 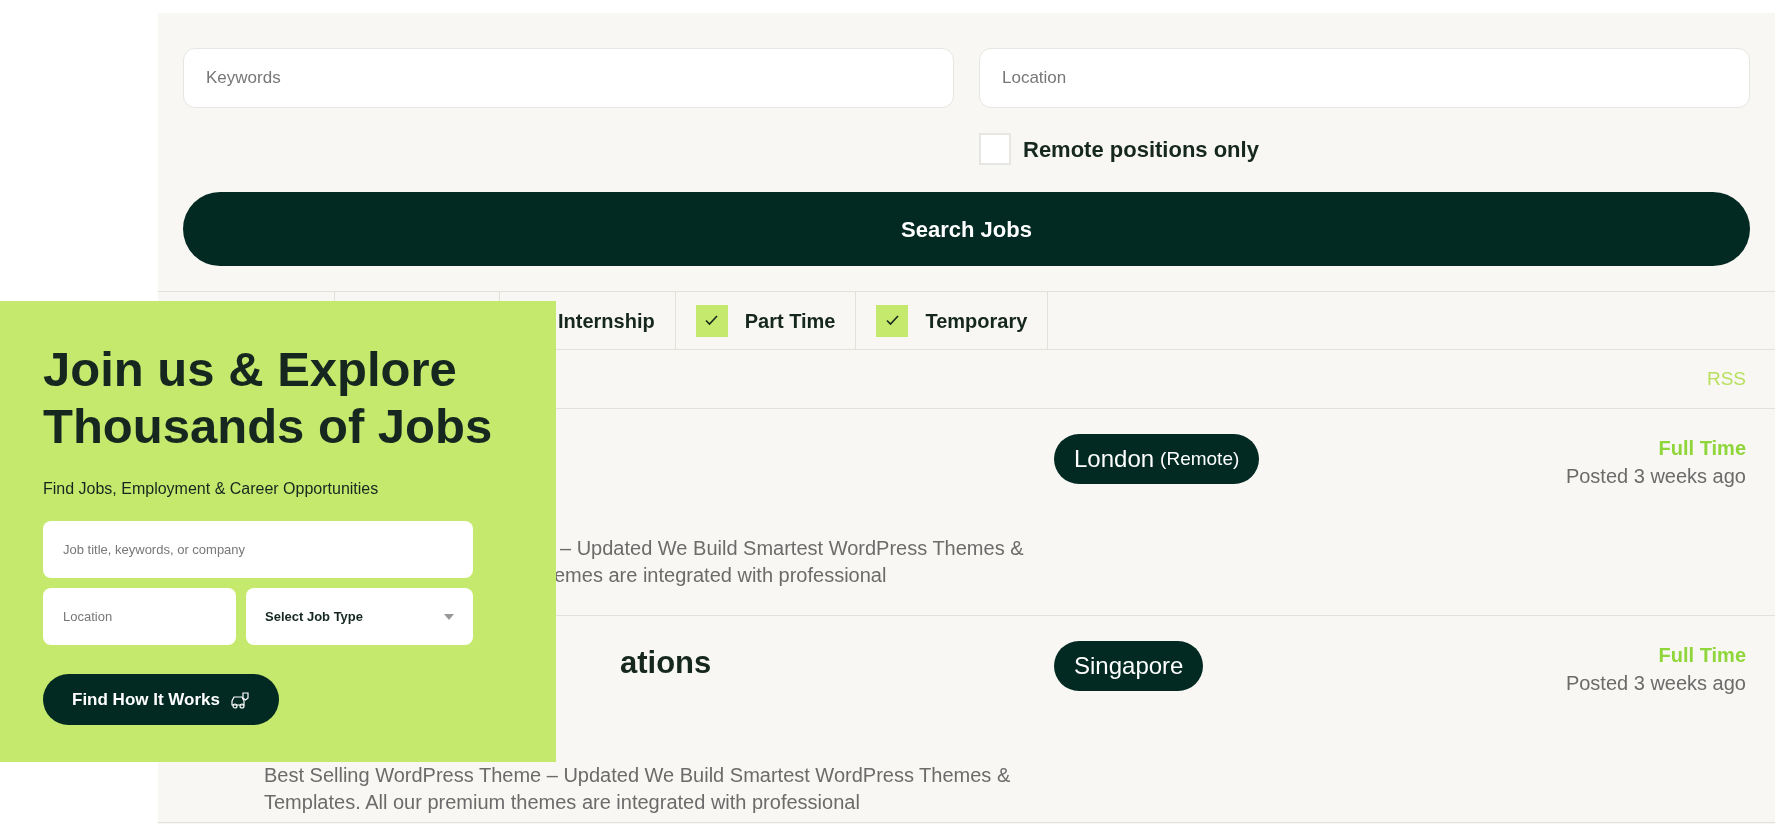 What do you see at coordinates (792, 548) in the screenshot?
I see `job-description: – Updated We Build Smartest WordPress Themes &` at bounding box center [792, 548].